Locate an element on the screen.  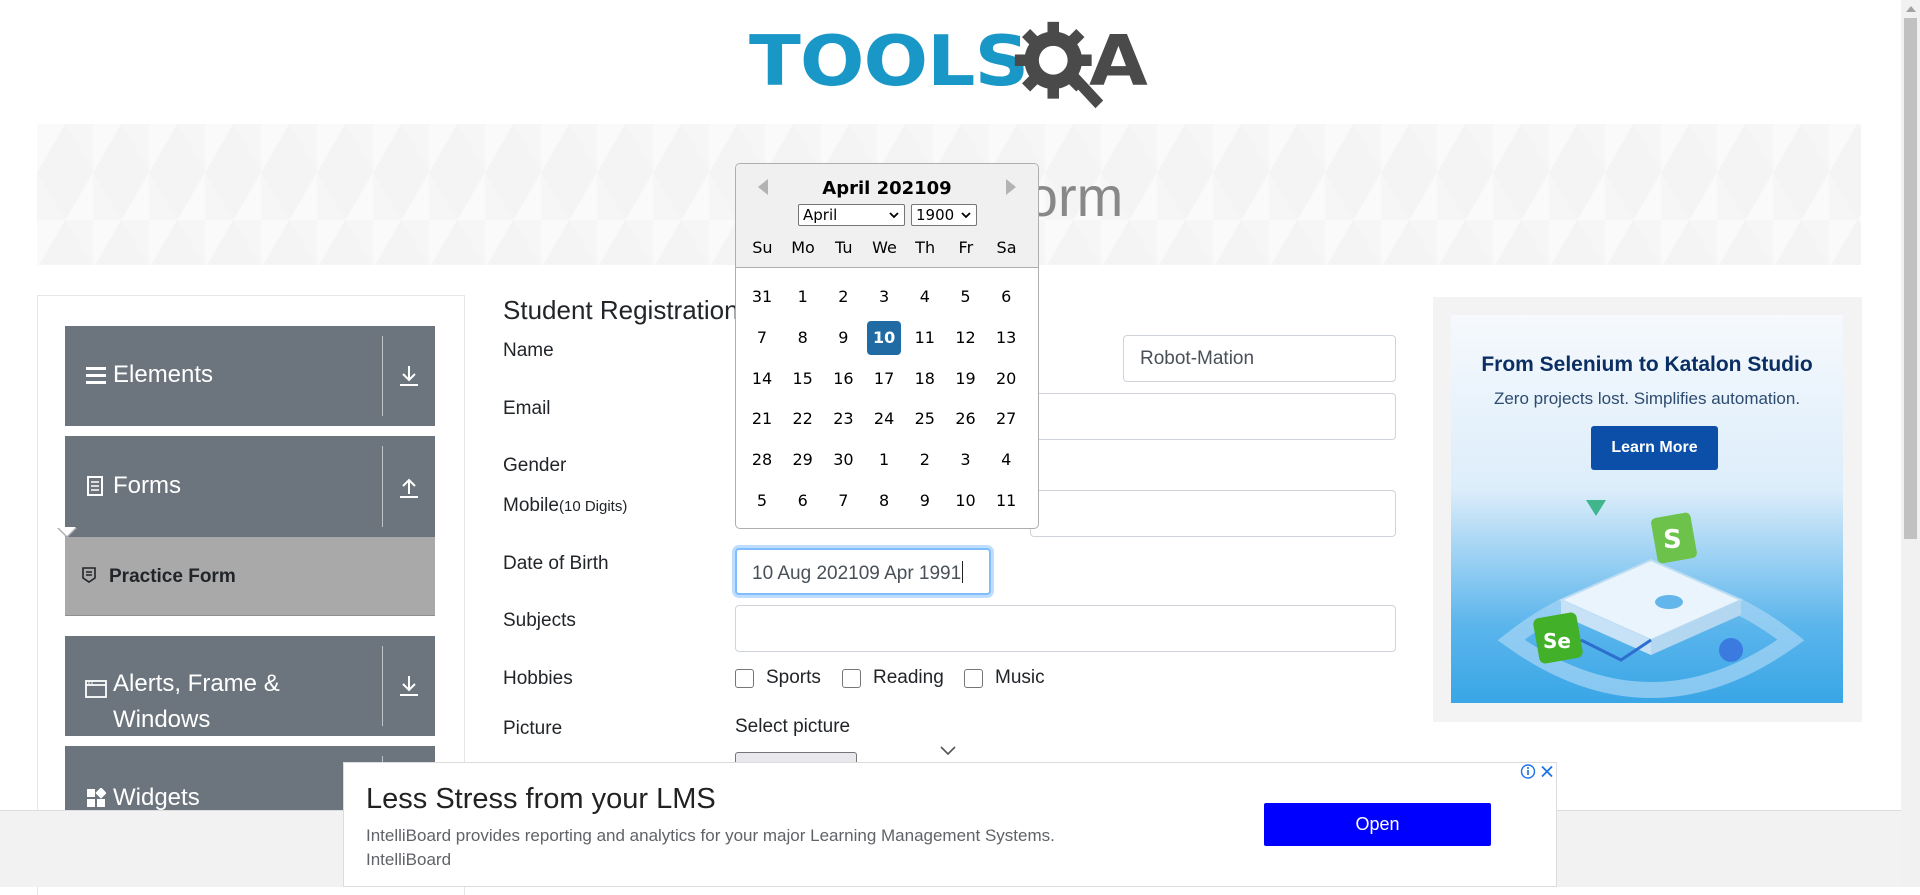
calendar-day: 28 is located at coordinates (762, 460).